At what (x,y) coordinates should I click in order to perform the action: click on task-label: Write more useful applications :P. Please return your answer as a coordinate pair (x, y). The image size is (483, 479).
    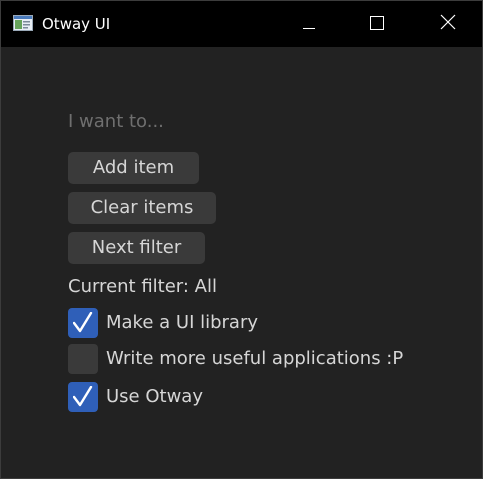
    Looking at the image, I should click on (255, 358).